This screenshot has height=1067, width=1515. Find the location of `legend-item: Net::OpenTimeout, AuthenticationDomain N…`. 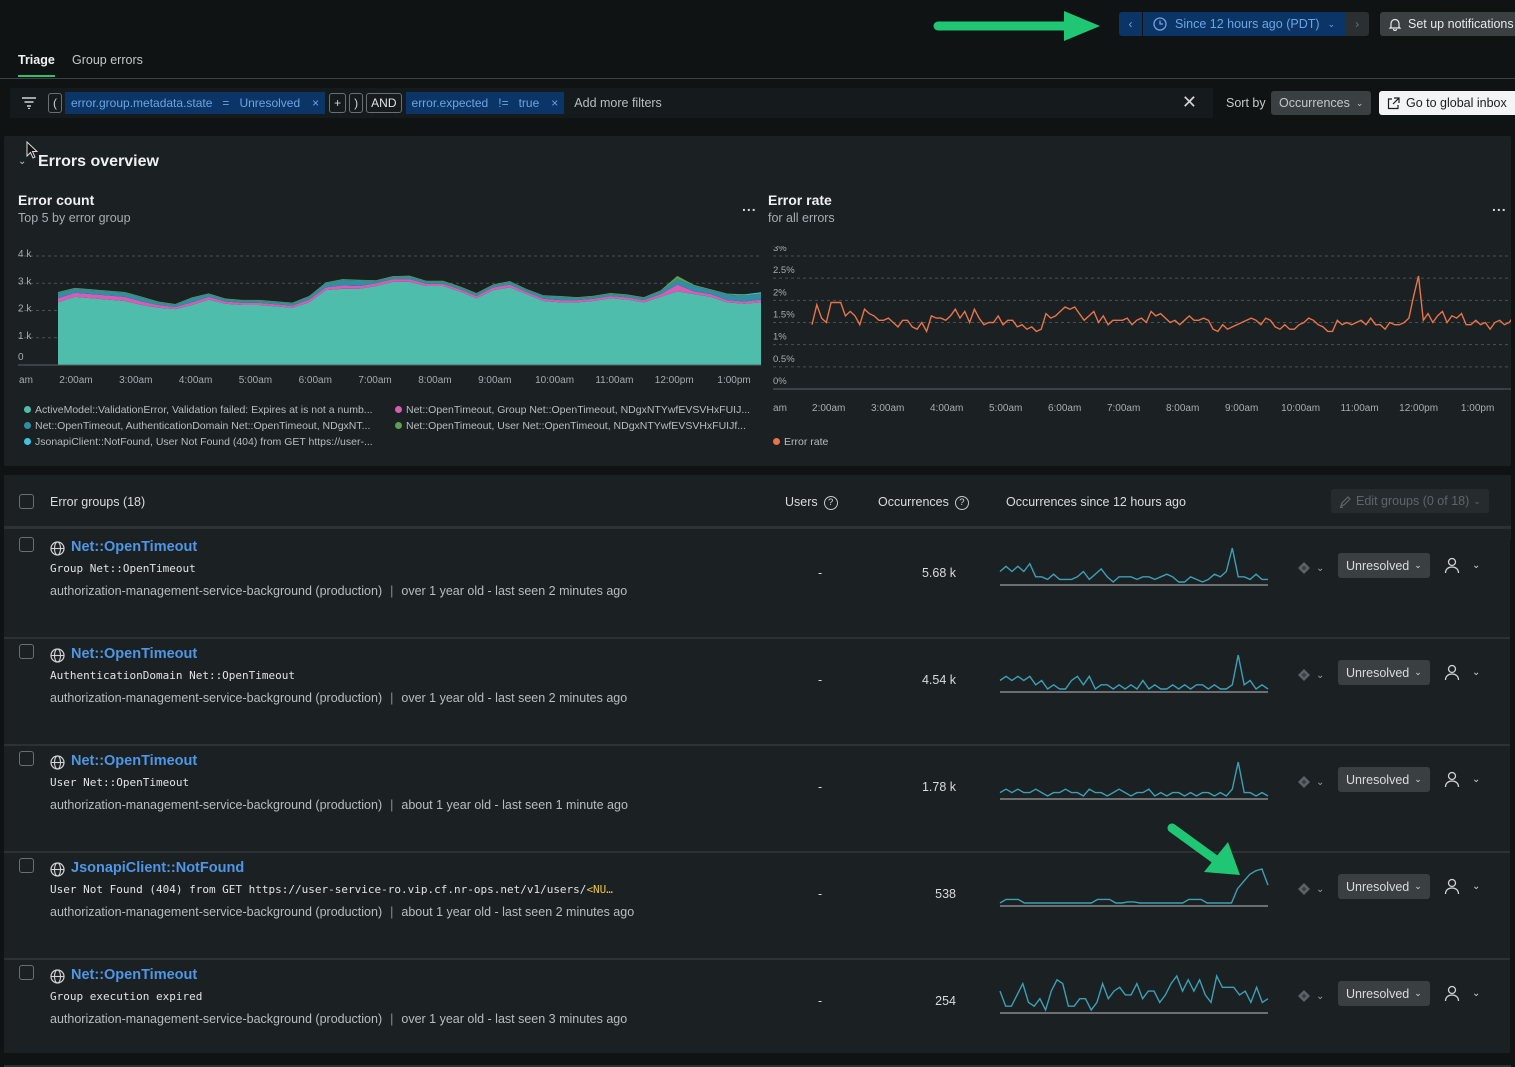

legend-item: Net::OpenTimeout, AuthenticationDomain N… is located at coordinates (197, 426).